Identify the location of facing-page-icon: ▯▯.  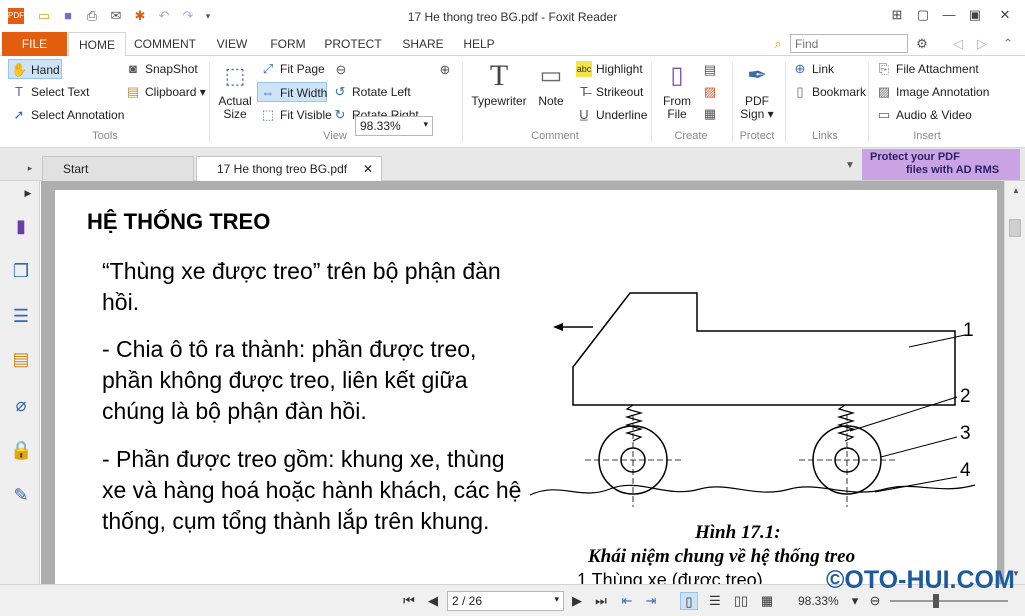
(741, 601).